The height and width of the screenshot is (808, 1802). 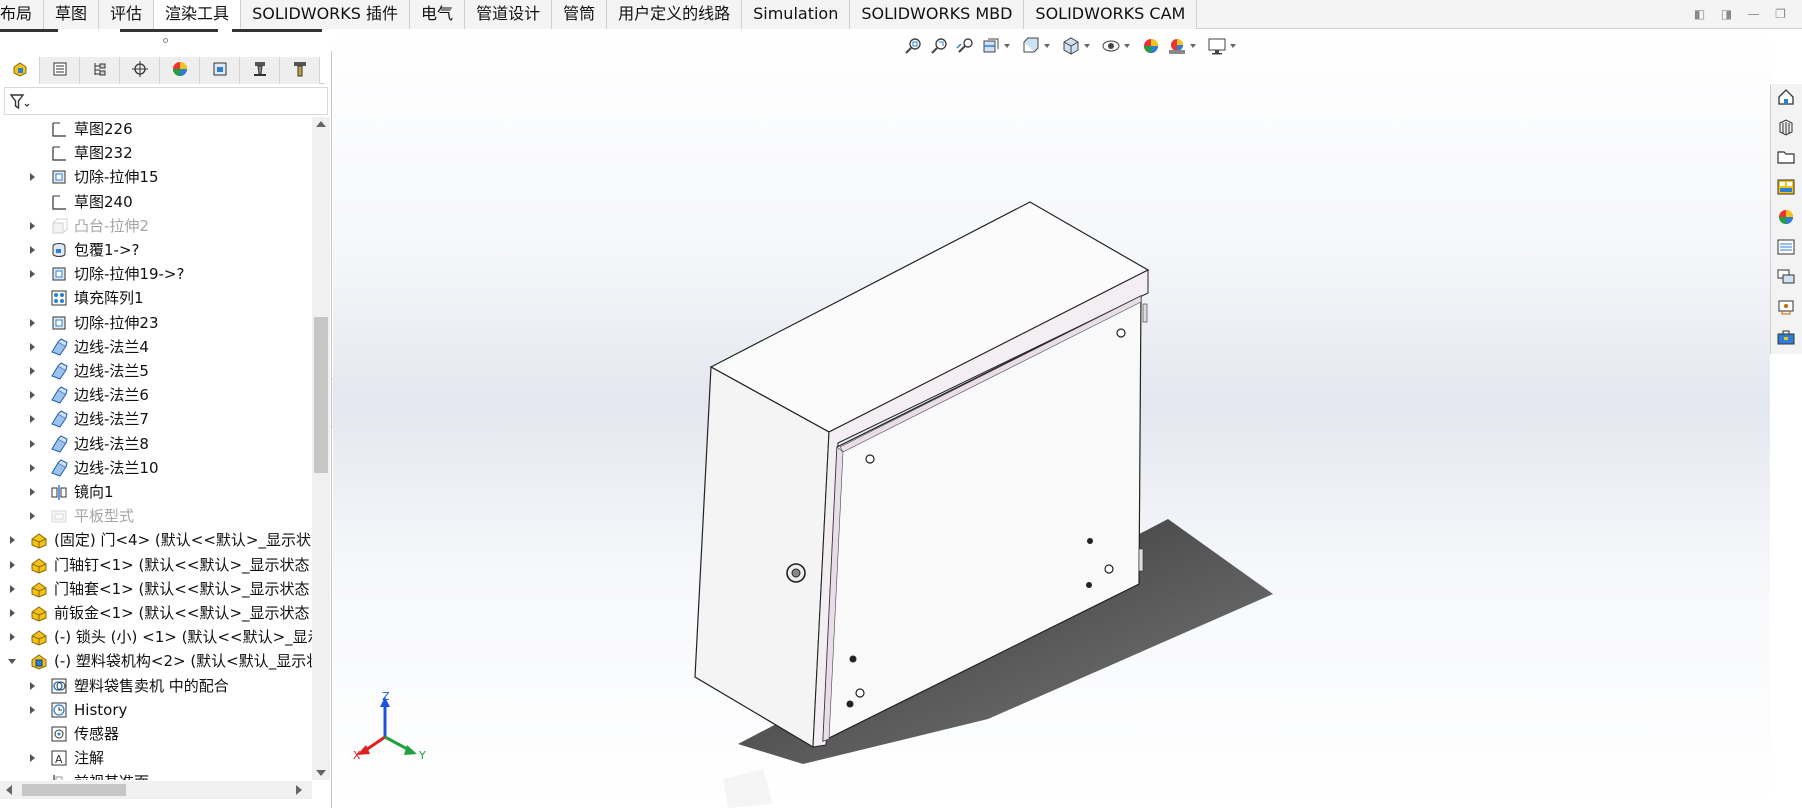 I want to click on ribbon-tab: 管筒, so click(x=580, y=14).